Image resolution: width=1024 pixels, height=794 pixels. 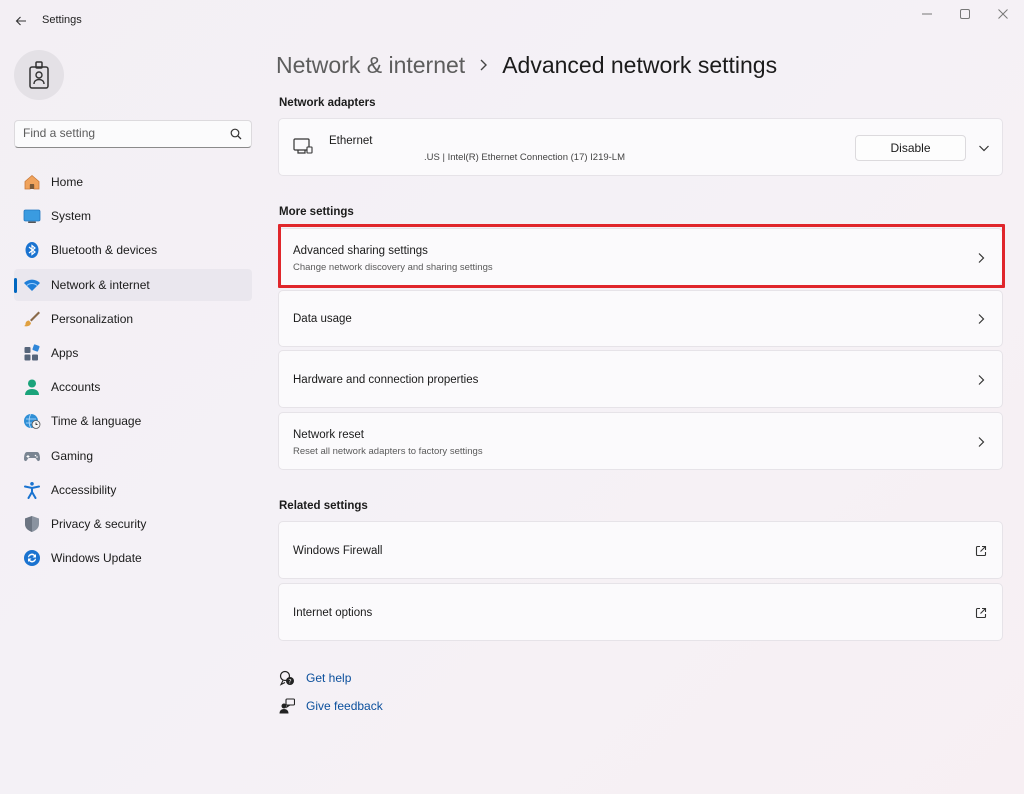 What do you see at coordinates (32, 353) in the screenshot?
I see `apps-icon` at bounding box center [32, 353].